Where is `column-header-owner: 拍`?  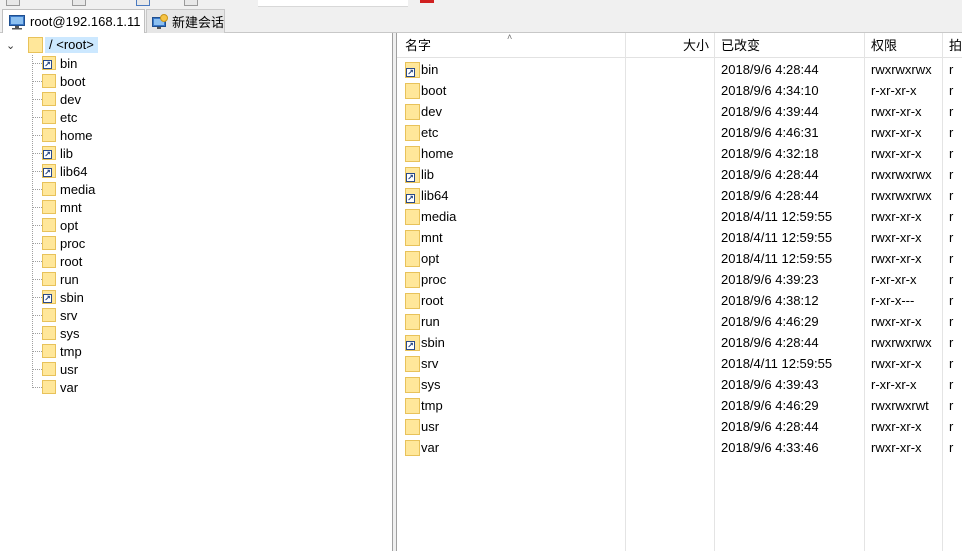
column-header-owner: 拍 is located at coordinates (955, 45).